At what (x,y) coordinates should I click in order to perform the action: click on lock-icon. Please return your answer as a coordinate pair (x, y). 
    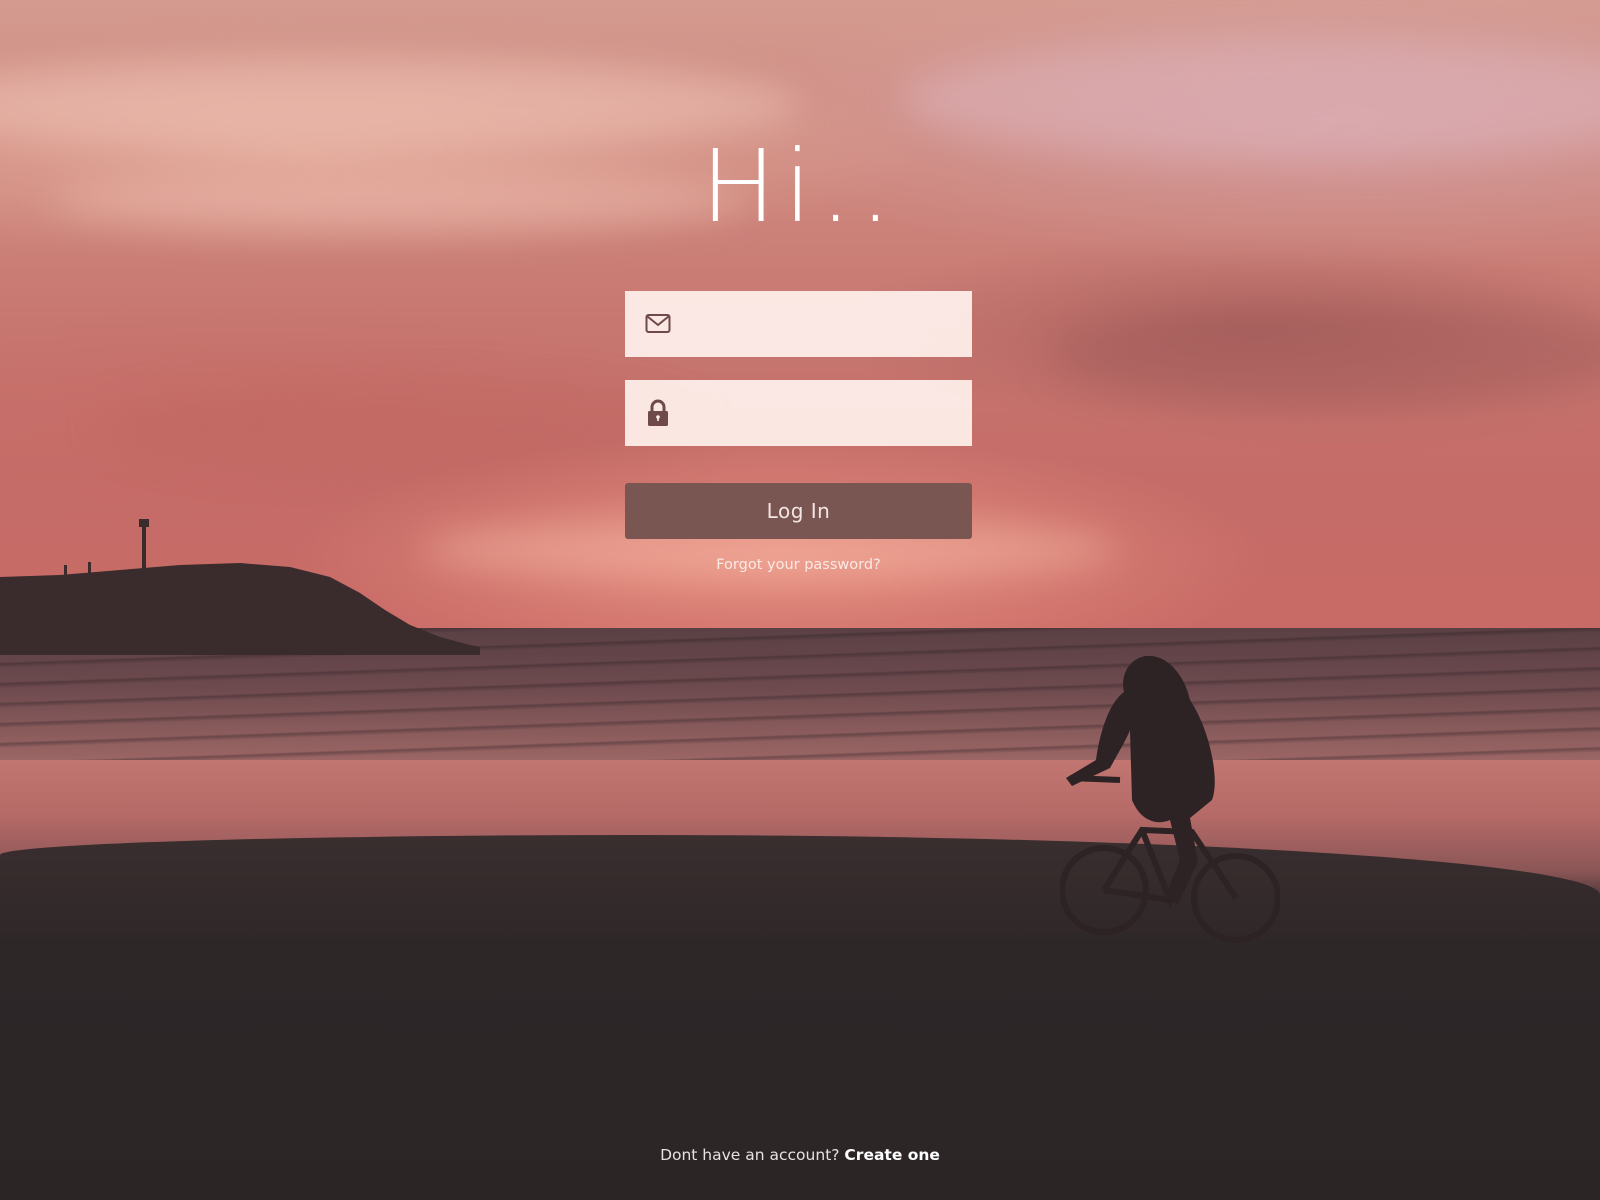
    Looking at the image, I should click on (658, 413).